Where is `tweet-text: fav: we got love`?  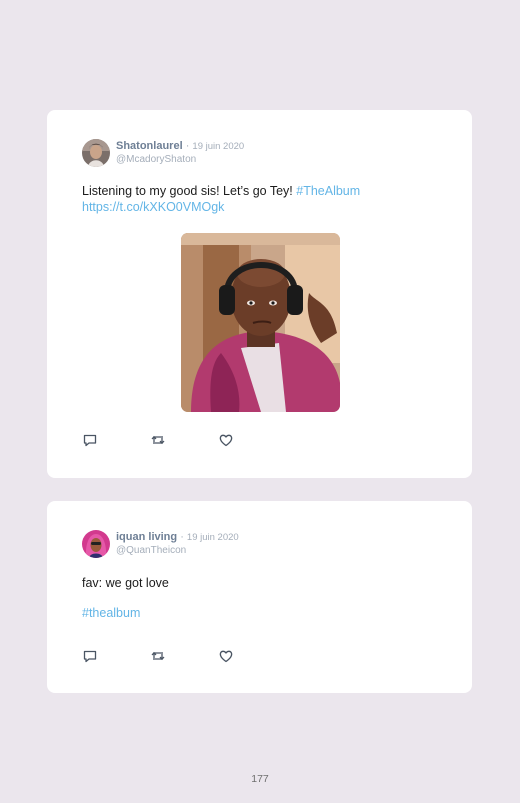 tweet-text: fav: we got love is located at coordinates (125, 583).